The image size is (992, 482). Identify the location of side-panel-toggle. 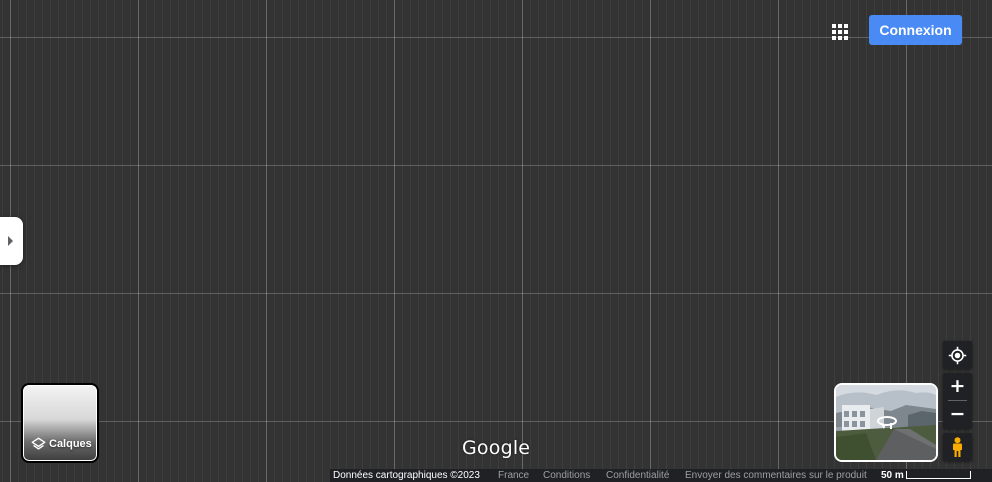
(11, 241).